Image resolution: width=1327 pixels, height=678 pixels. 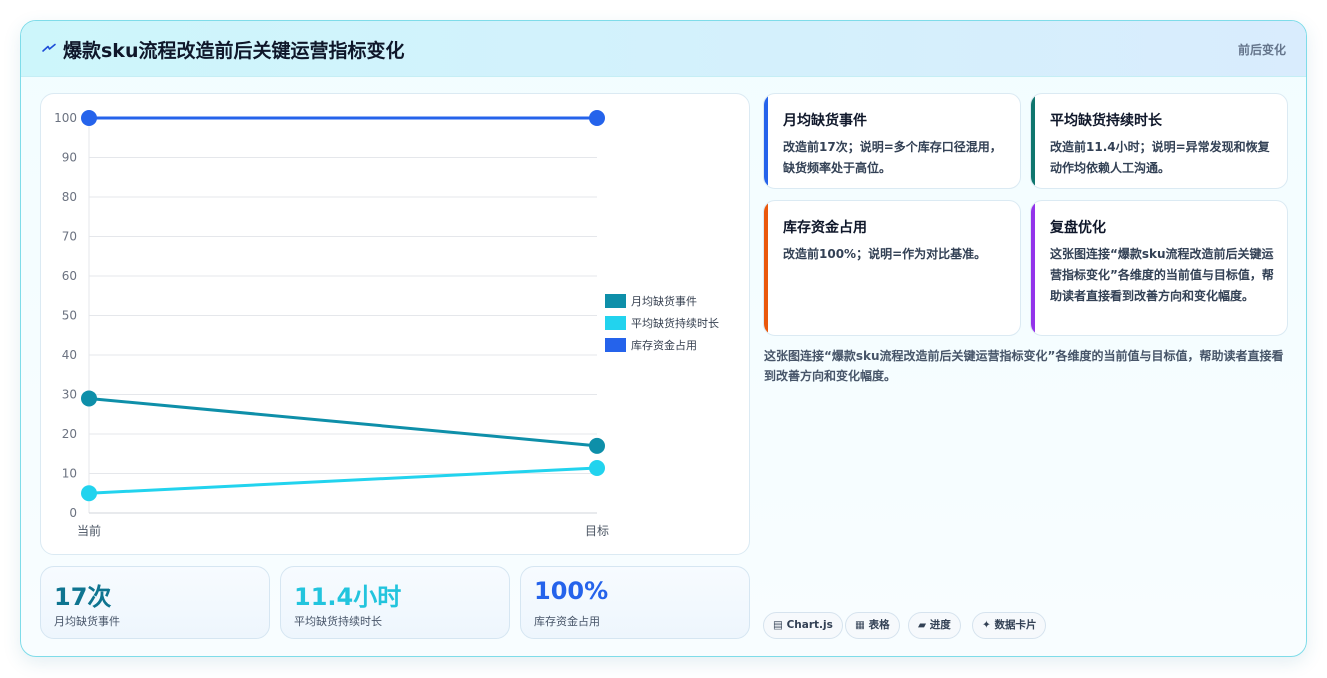 What do you see at coordinates (879, 625) in the screenshot?
I see `chip-label: 表格` at bounding box center [879, 625].